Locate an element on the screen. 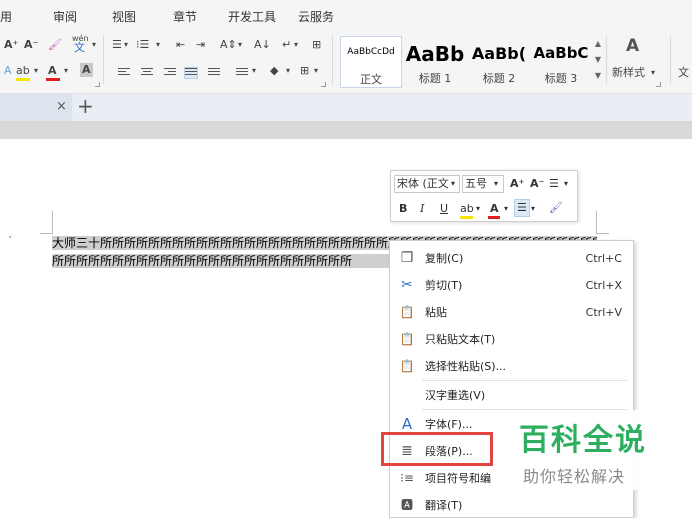  menu-item-label: 复制(C) is located at coordinates (444, 258).